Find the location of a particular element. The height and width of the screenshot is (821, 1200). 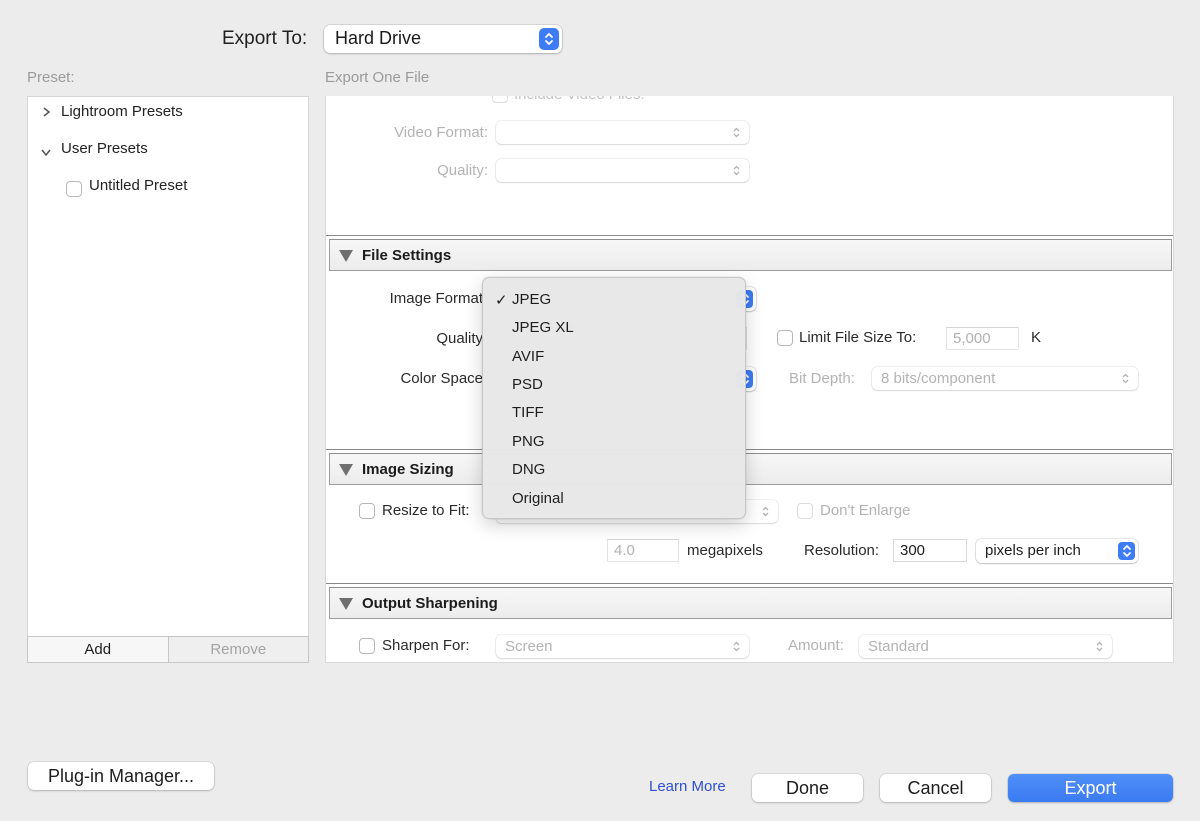

color-space-label: Color Space is located at coordinates (441, 378).